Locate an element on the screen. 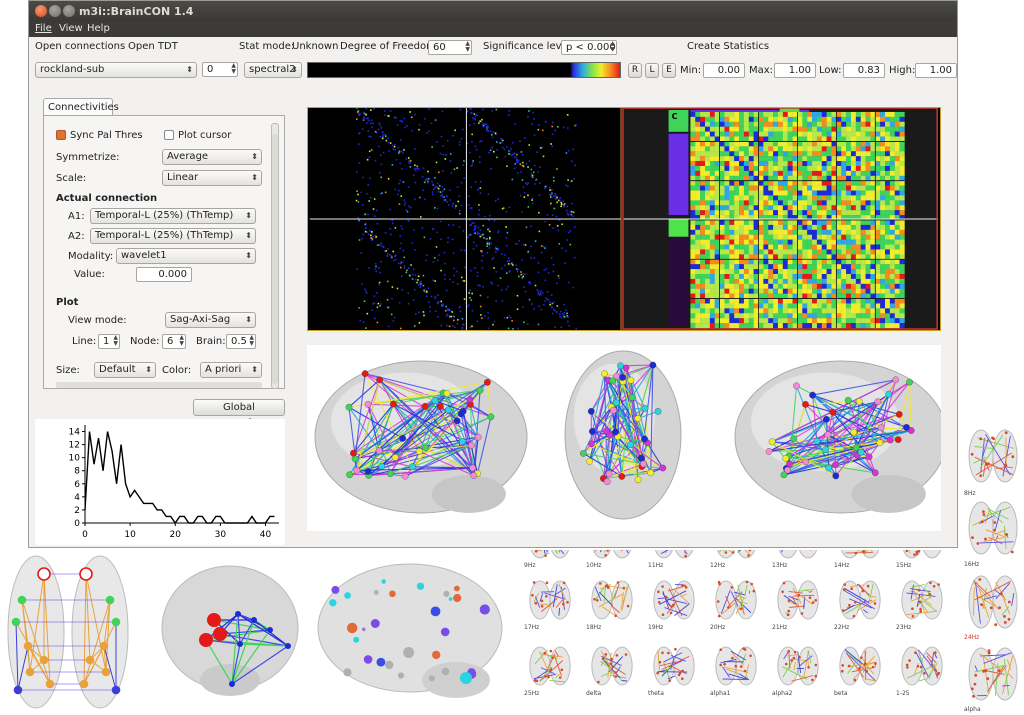 This screenshot has width=1024, height=715. max-field: 1.00 is located at coordinates (795, 70).